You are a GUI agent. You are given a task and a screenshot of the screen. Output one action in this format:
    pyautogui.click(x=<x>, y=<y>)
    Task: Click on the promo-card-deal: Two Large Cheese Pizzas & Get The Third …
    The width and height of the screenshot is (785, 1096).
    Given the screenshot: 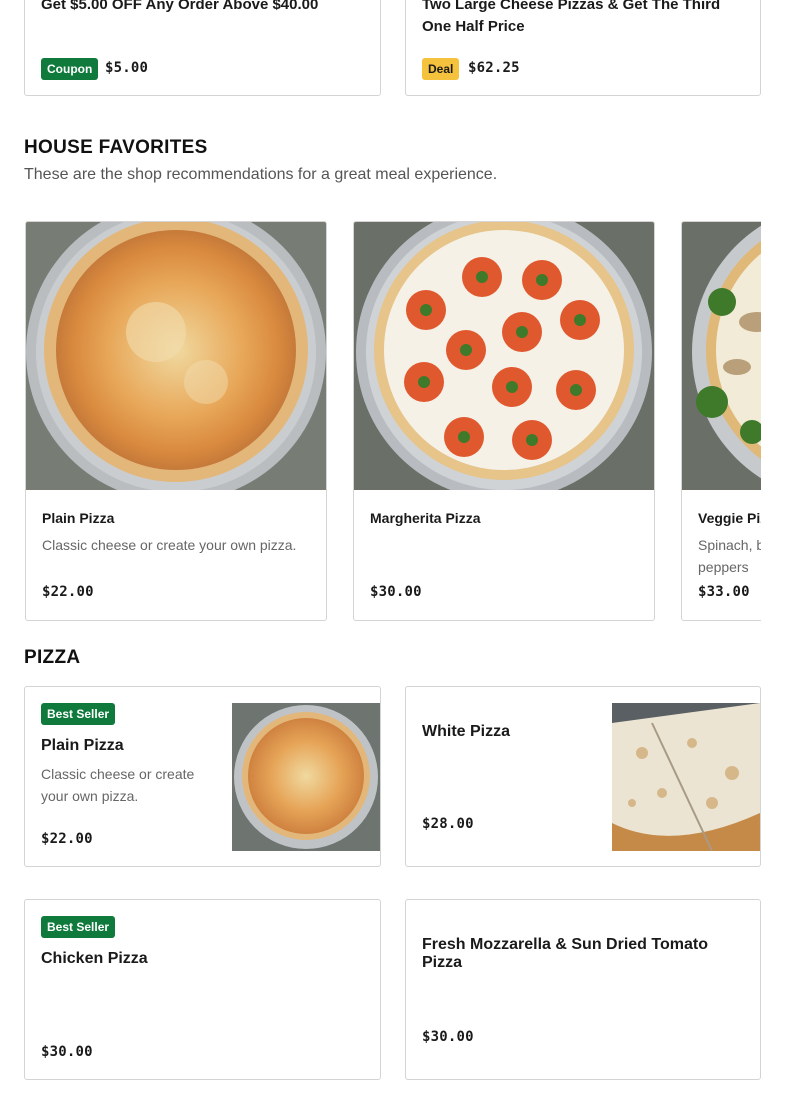 What is the action you would take?
    pyautogui.click(x=583, y=48)
    